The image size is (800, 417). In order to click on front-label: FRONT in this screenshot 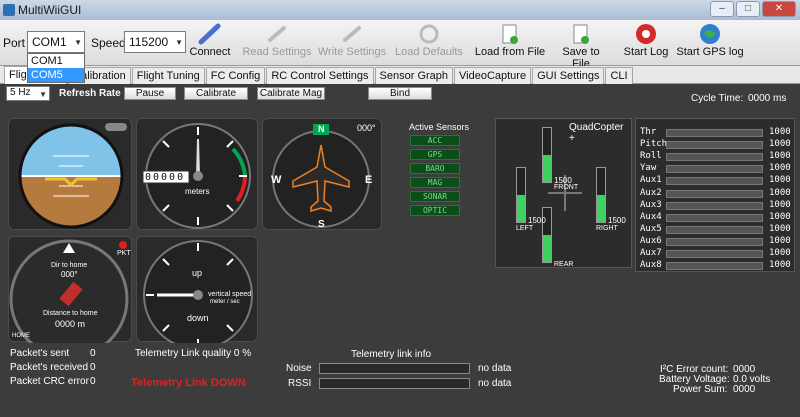, I will do `click(566, 187)`.